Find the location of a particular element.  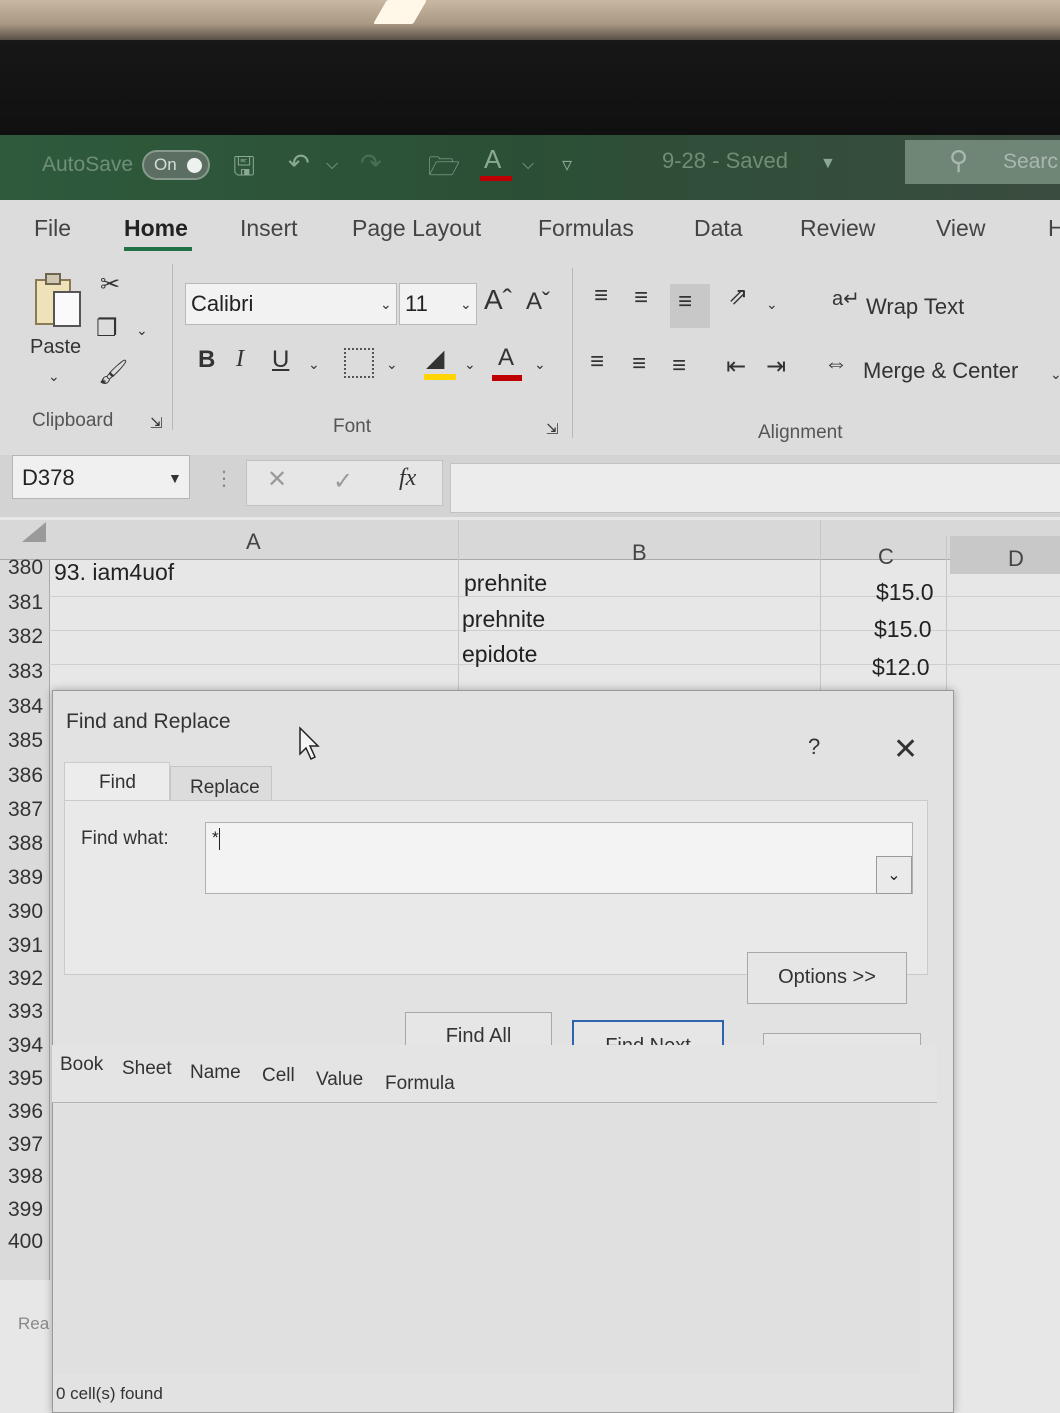

fill-color-icon: ◢ is located at coordinates (435, 358).